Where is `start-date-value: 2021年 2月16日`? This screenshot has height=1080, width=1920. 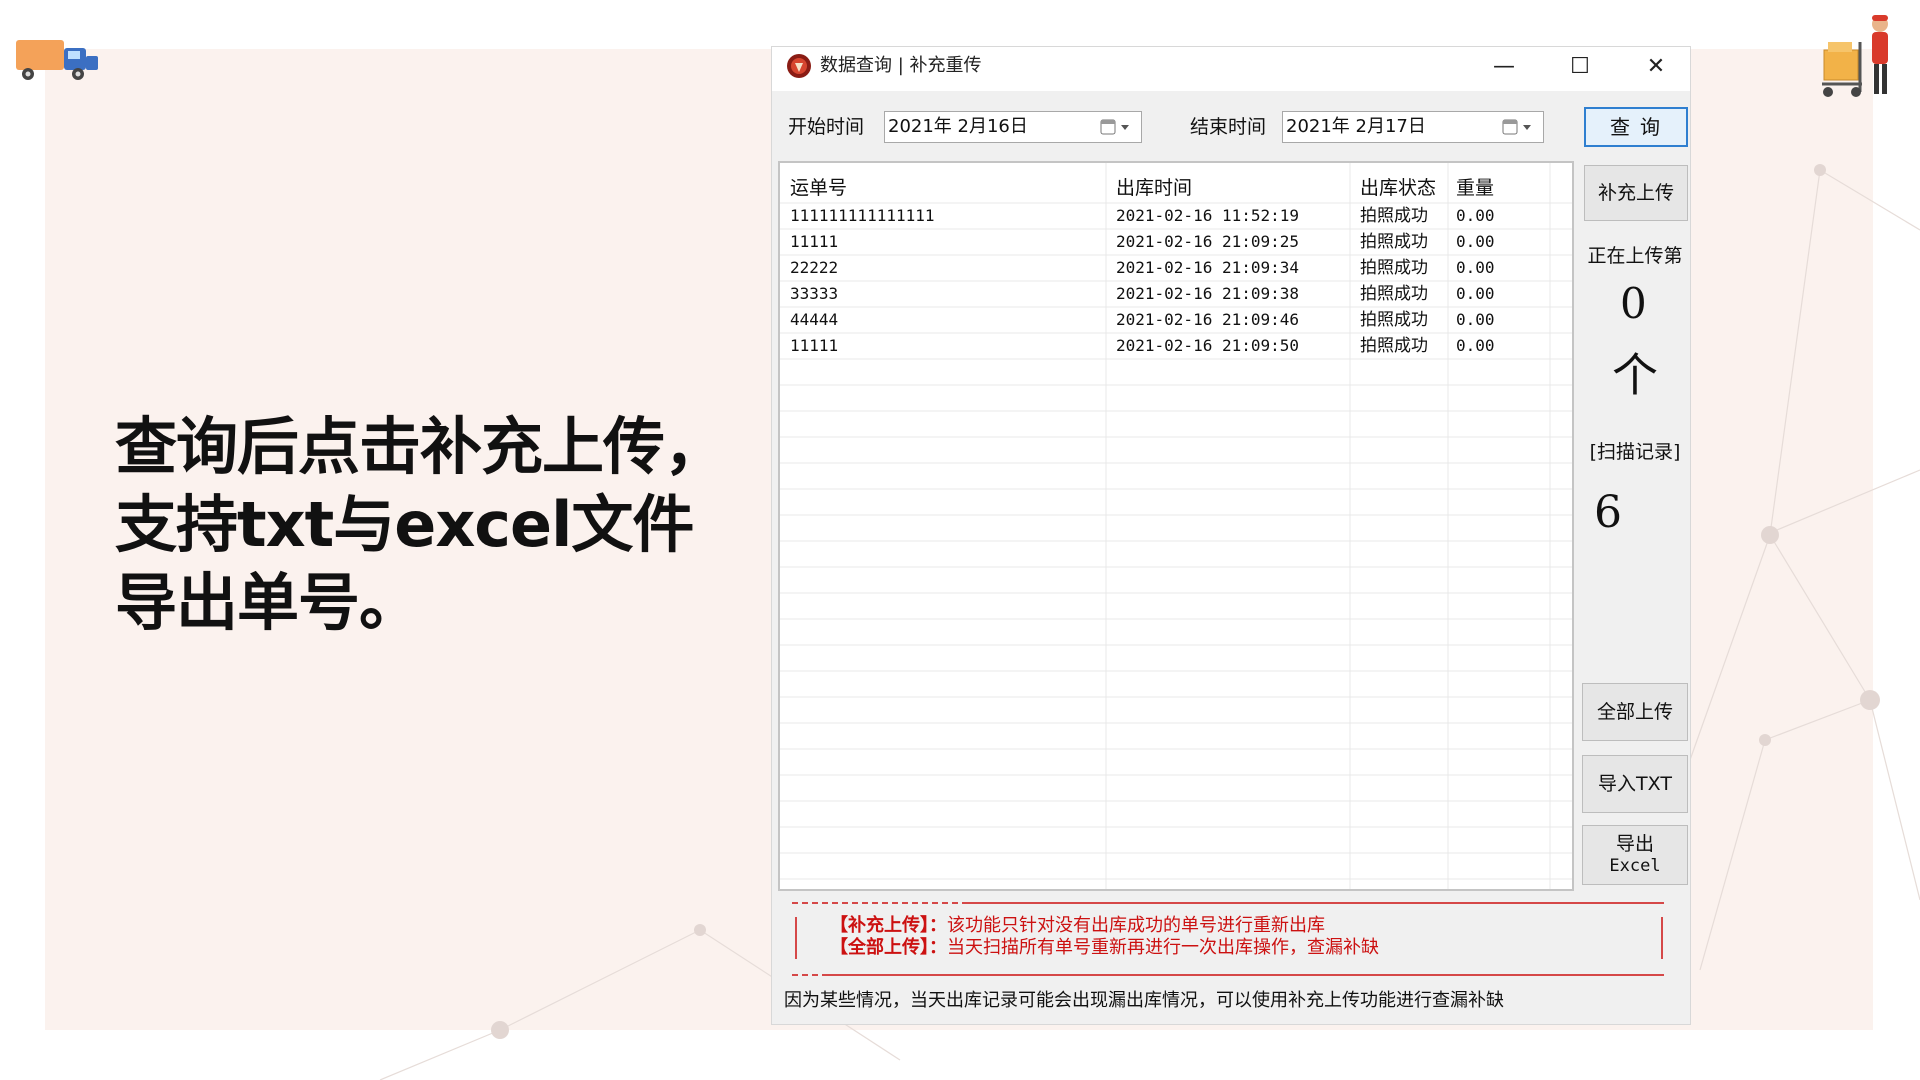 start-date-value: 2021年 2月16日 is located at coordinates (958, 126).